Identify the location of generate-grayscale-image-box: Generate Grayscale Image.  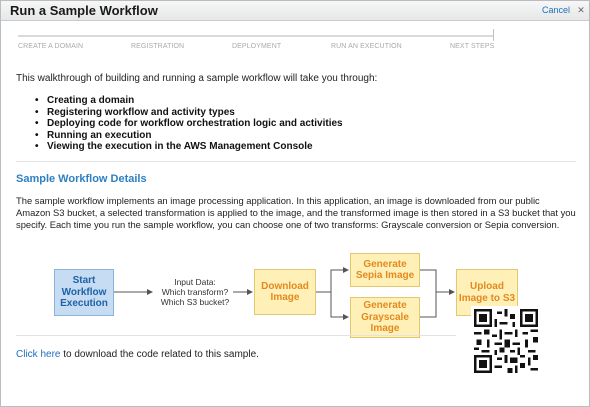
(385, 317).